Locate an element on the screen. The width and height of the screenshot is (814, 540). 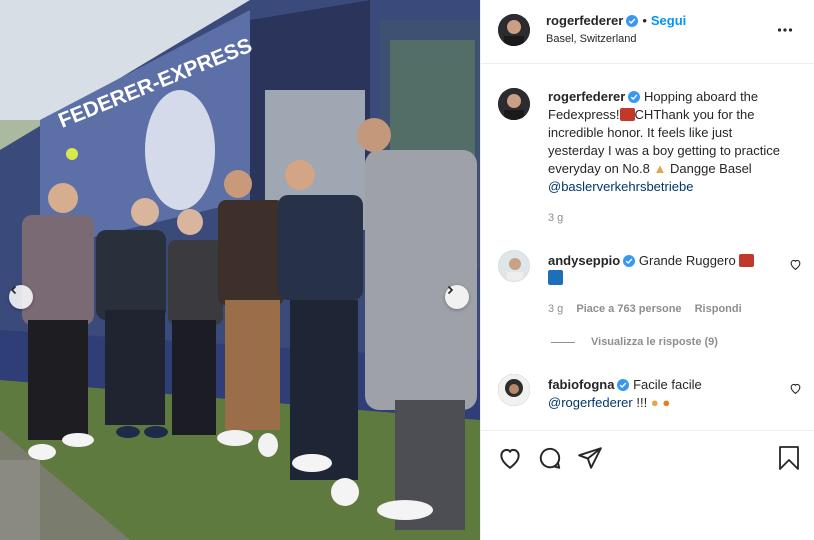
previous-photo-button is located at coordinates (21, 297).